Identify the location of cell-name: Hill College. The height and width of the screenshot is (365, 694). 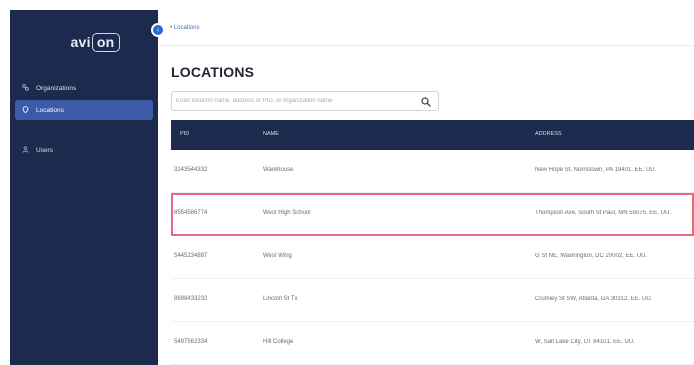
(278, 342).